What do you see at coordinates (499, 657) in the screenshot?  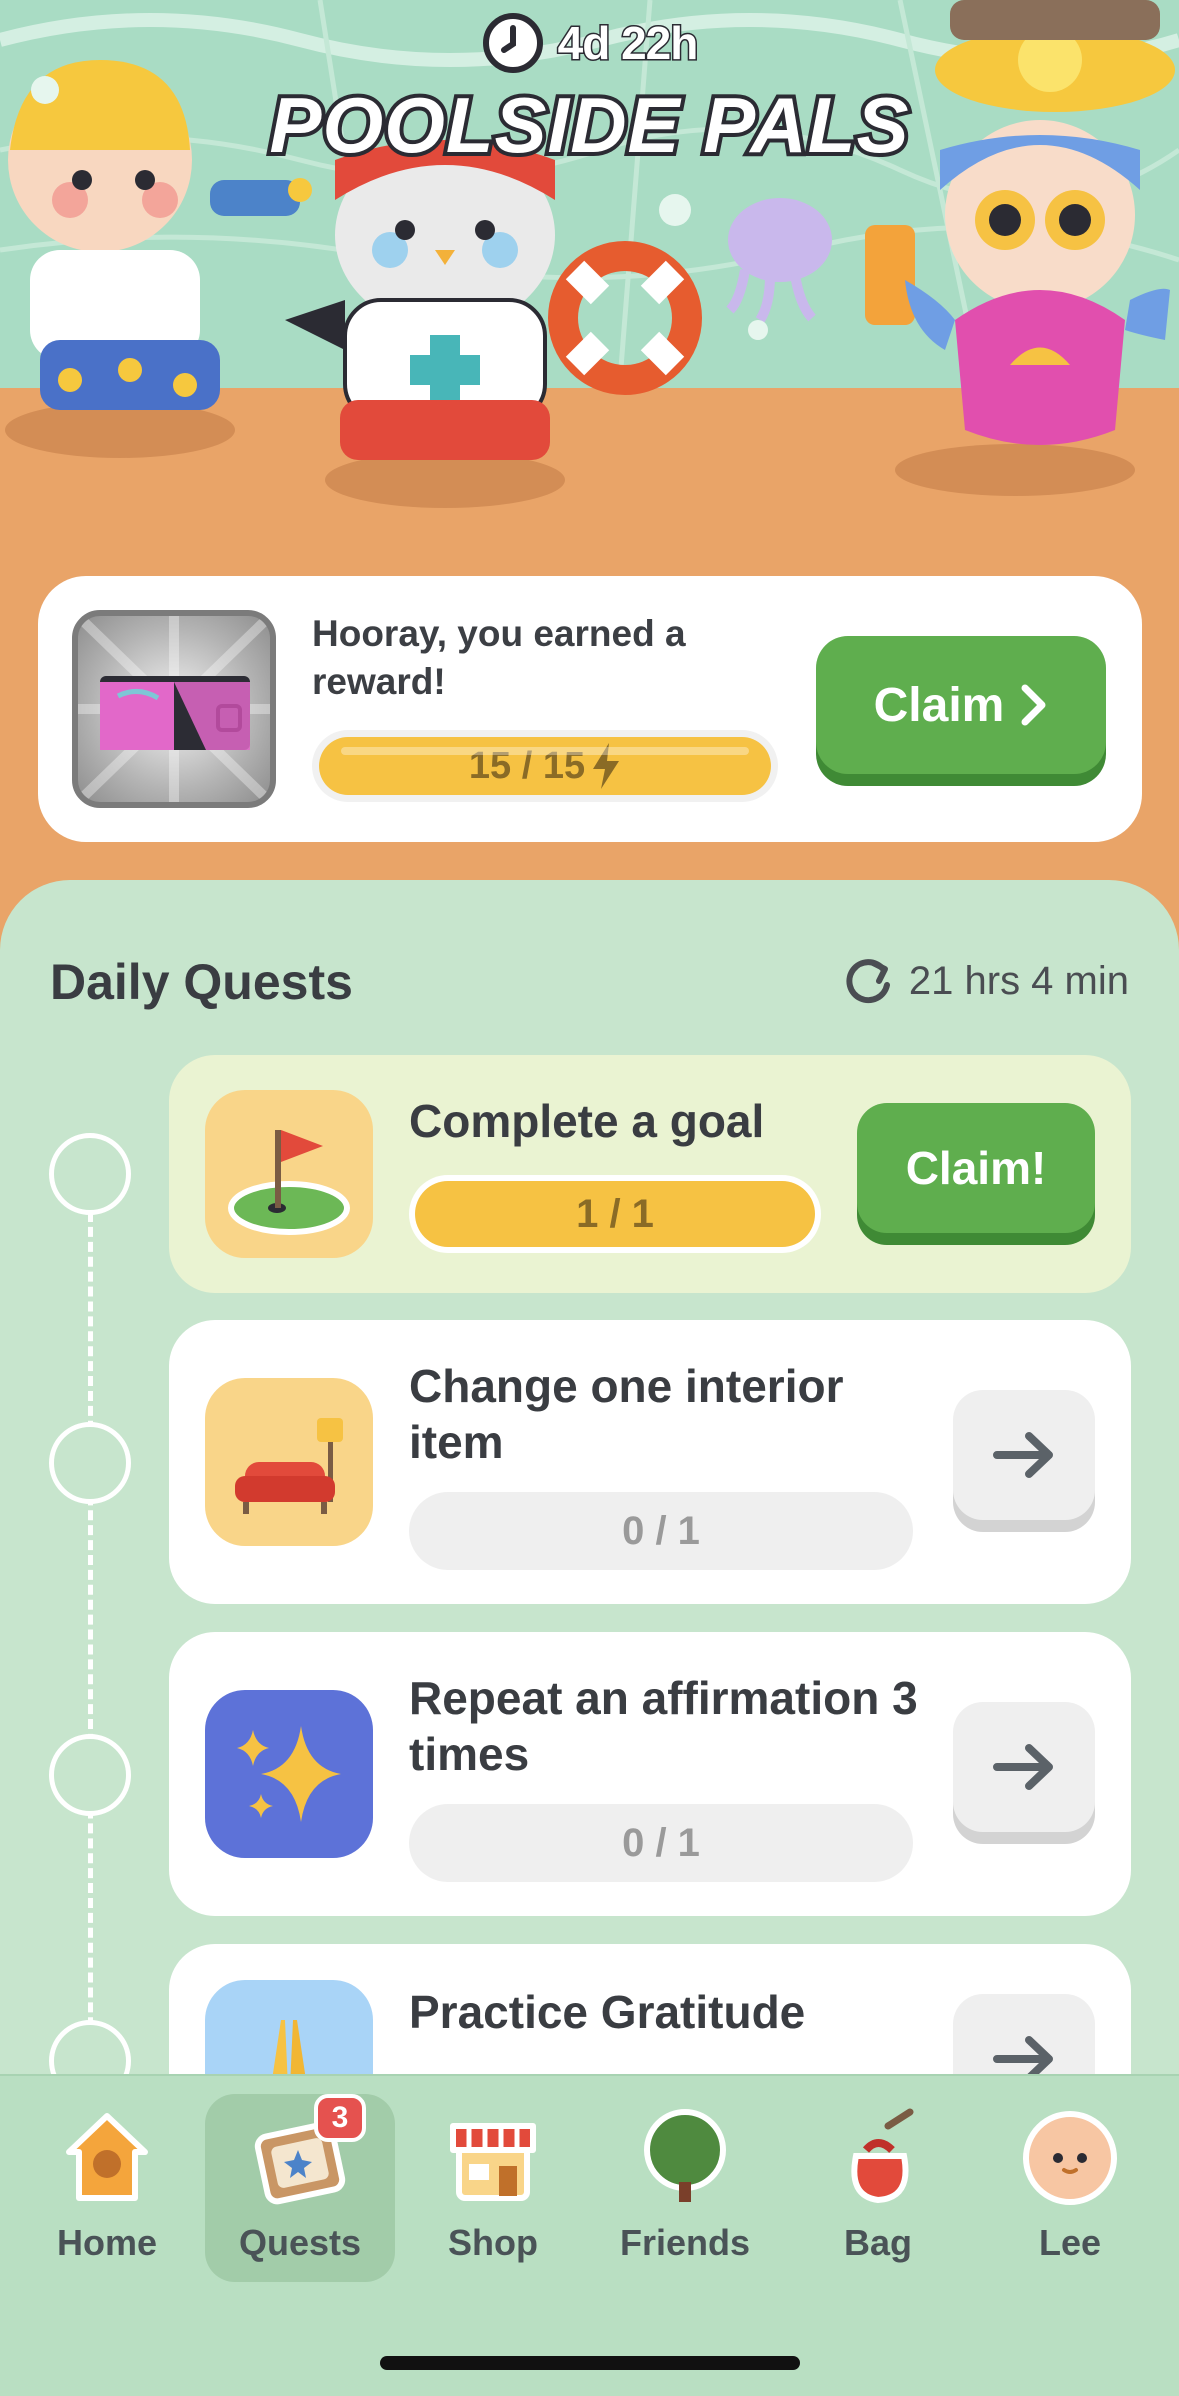 I see `reward-message: Hooray, you earned a reward!` at bounding box center [499, 657].